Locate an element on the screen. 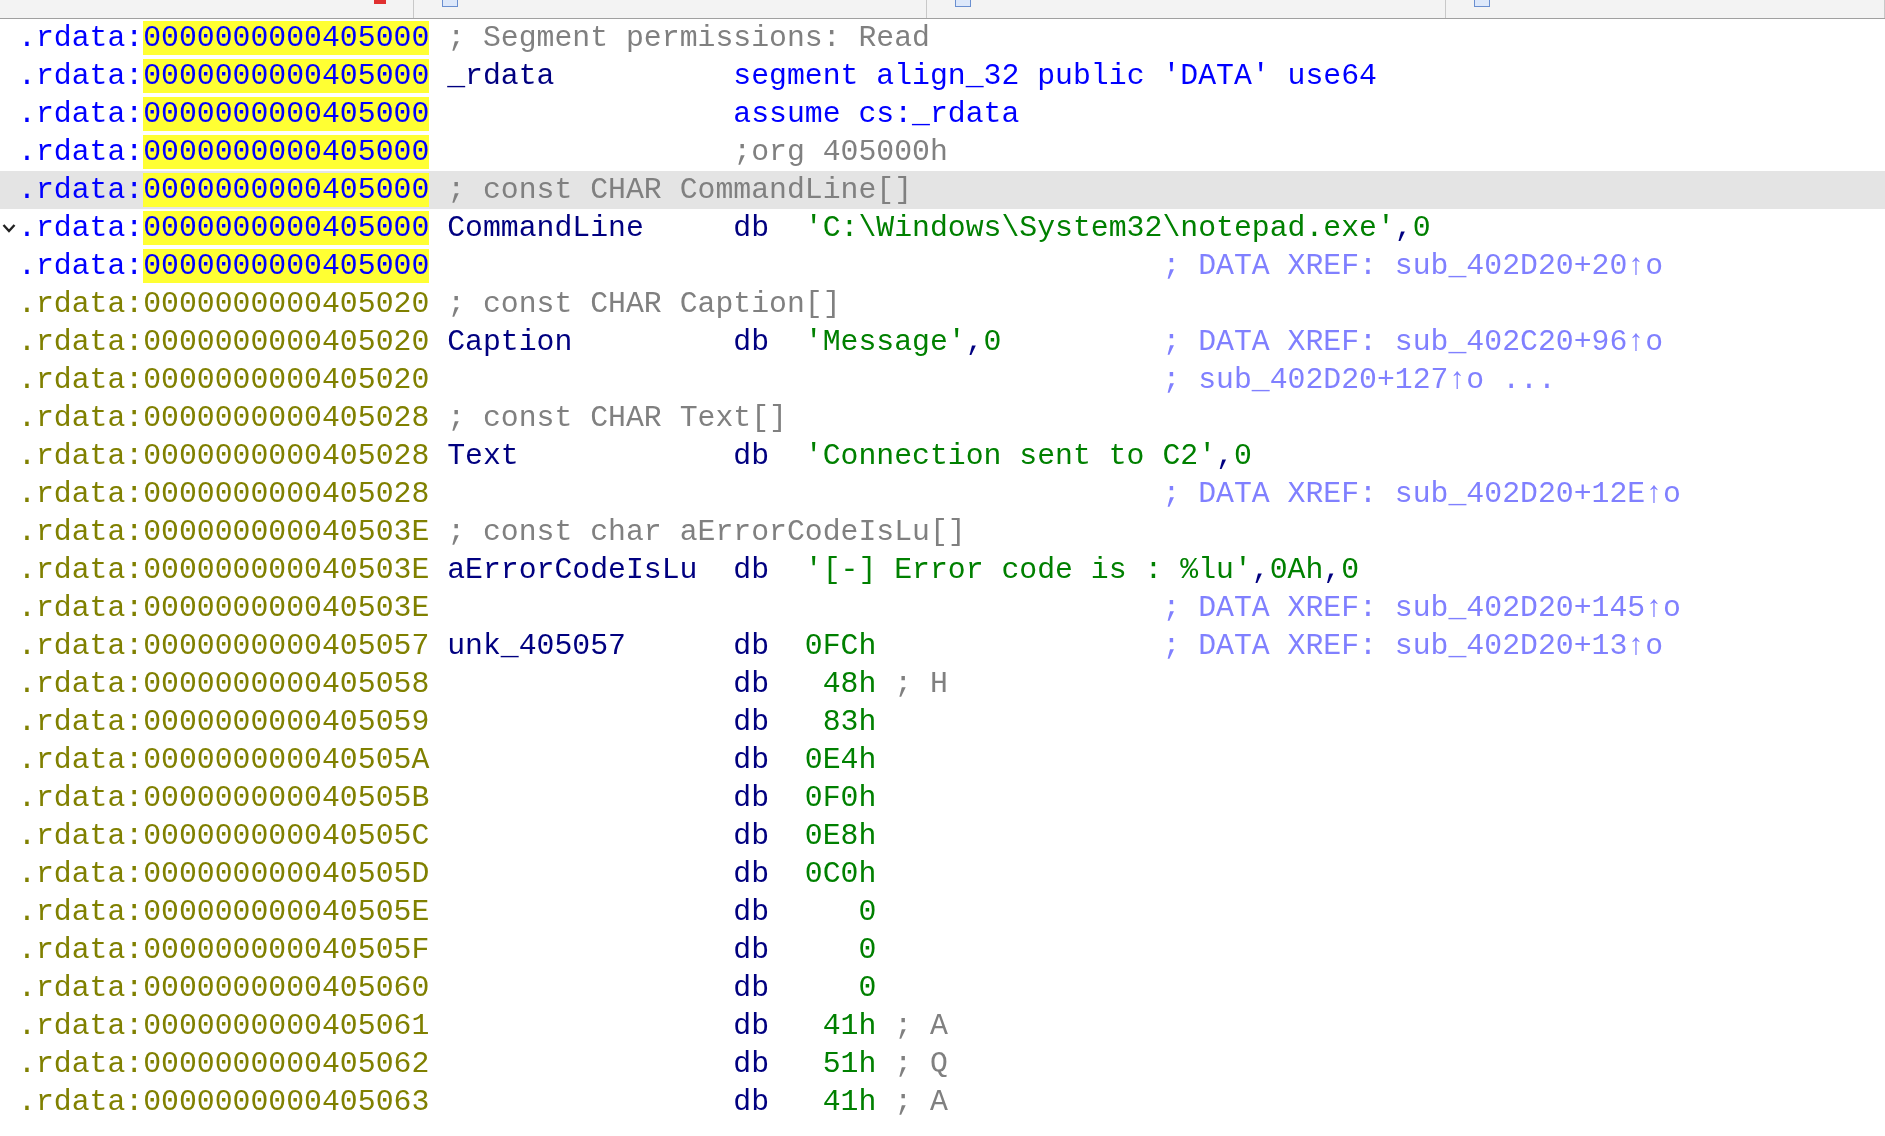 This screenshot has height=1136, width=1885. listing-row: .rdata:000000000040505D db 0C0h is located at coordinates (942, 874).